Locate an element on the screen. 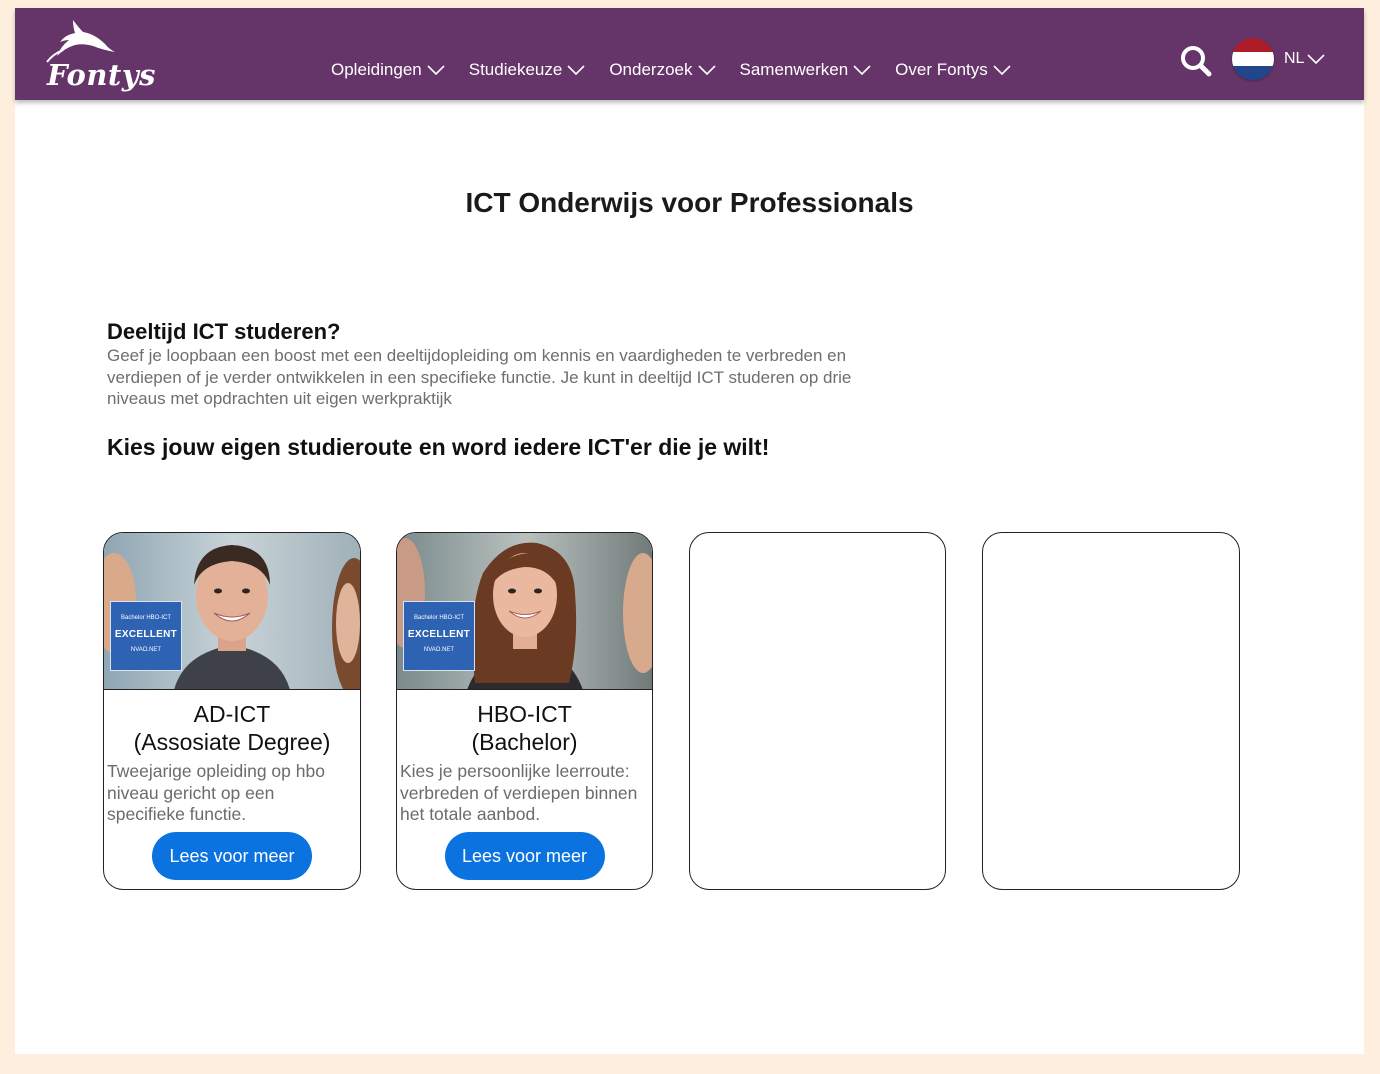  card-title-line1: AD-ICT is located at coordinates (232, 714).